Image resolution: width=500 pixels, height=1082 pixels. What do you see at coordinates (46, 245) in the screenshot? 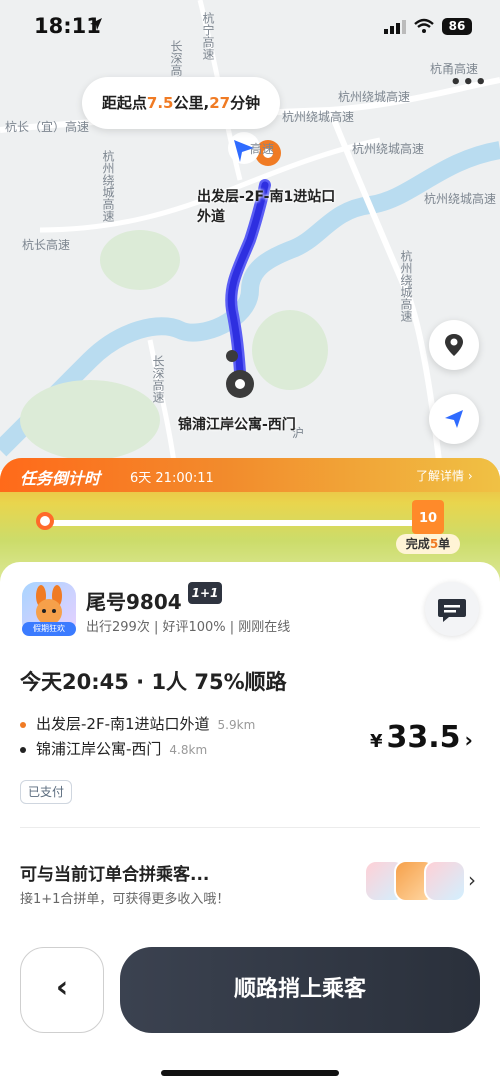
I see `map-road-label: 杭长高速` at bounding box center [46, 245].